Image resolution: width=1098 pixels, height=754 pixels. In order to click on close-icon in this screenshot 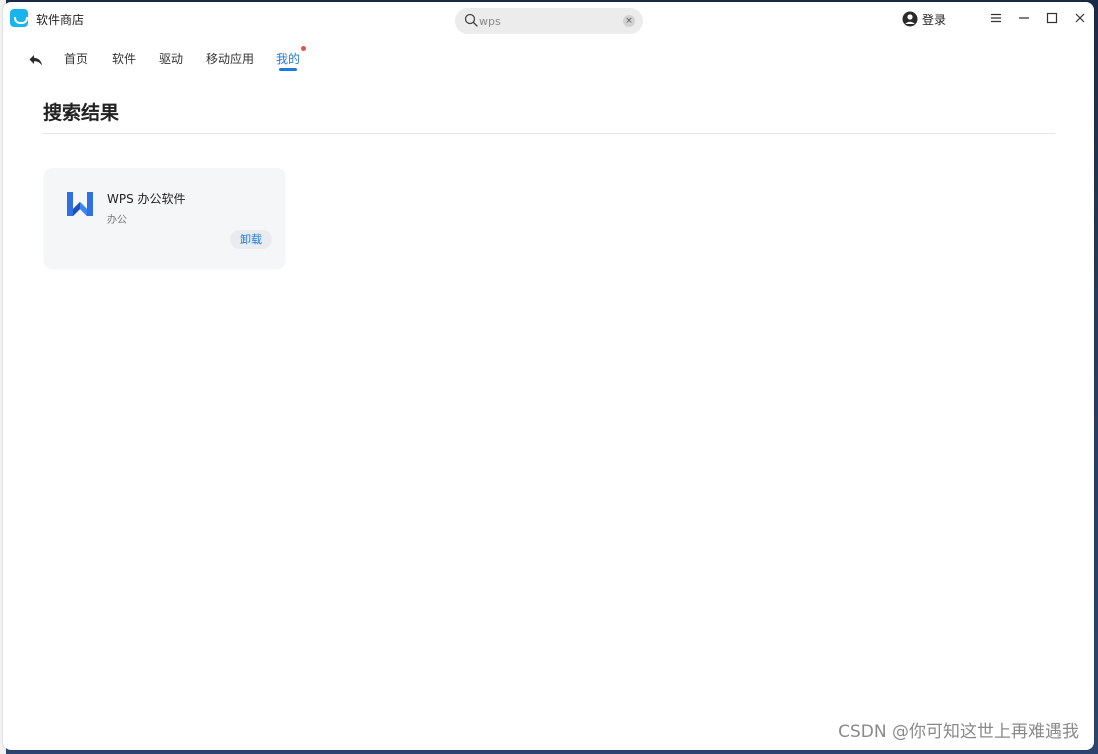, I will do `click(1080, 18)`.